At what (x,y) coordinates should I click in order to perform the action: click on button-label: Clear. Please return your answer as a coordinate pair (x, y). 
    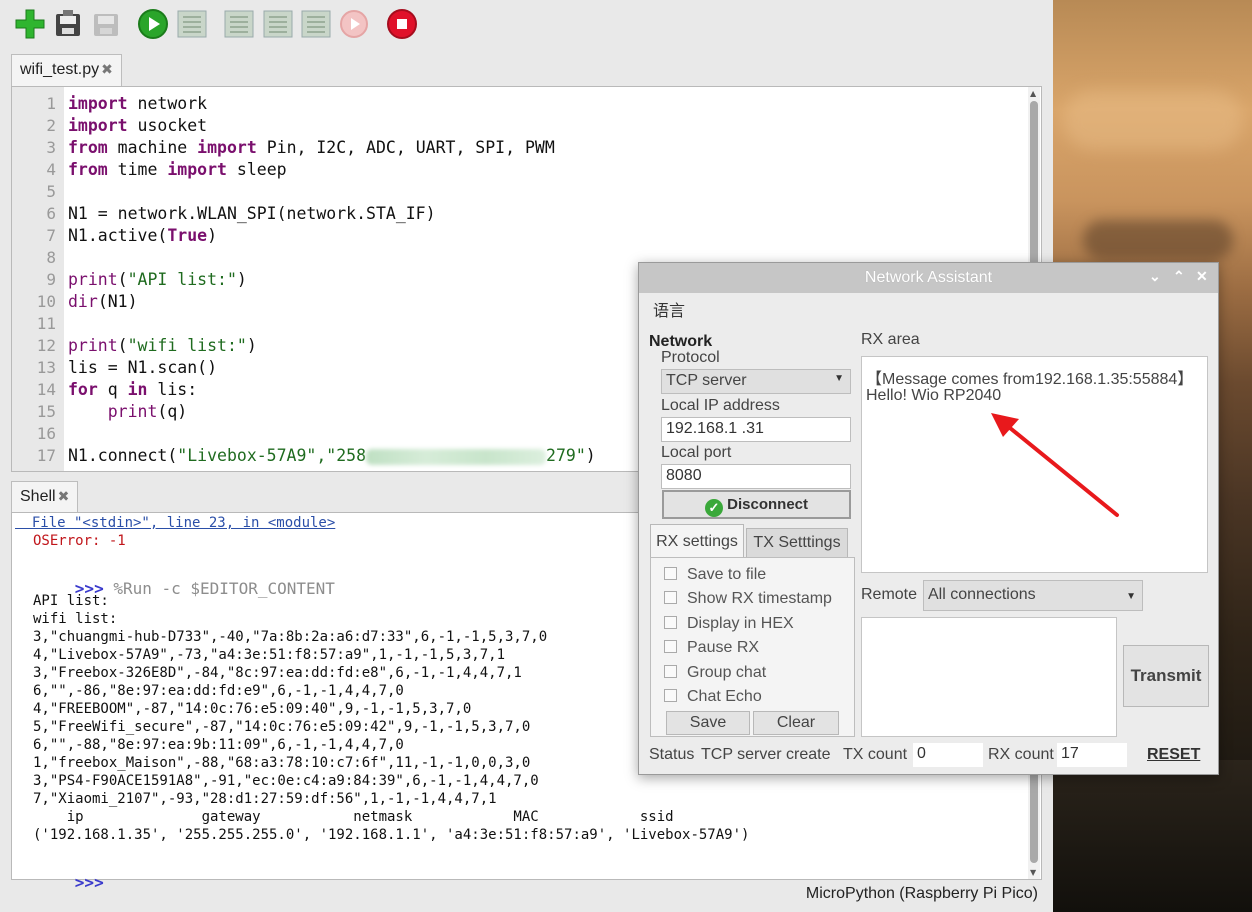
    Looking at the image, I should click on (796, 722).